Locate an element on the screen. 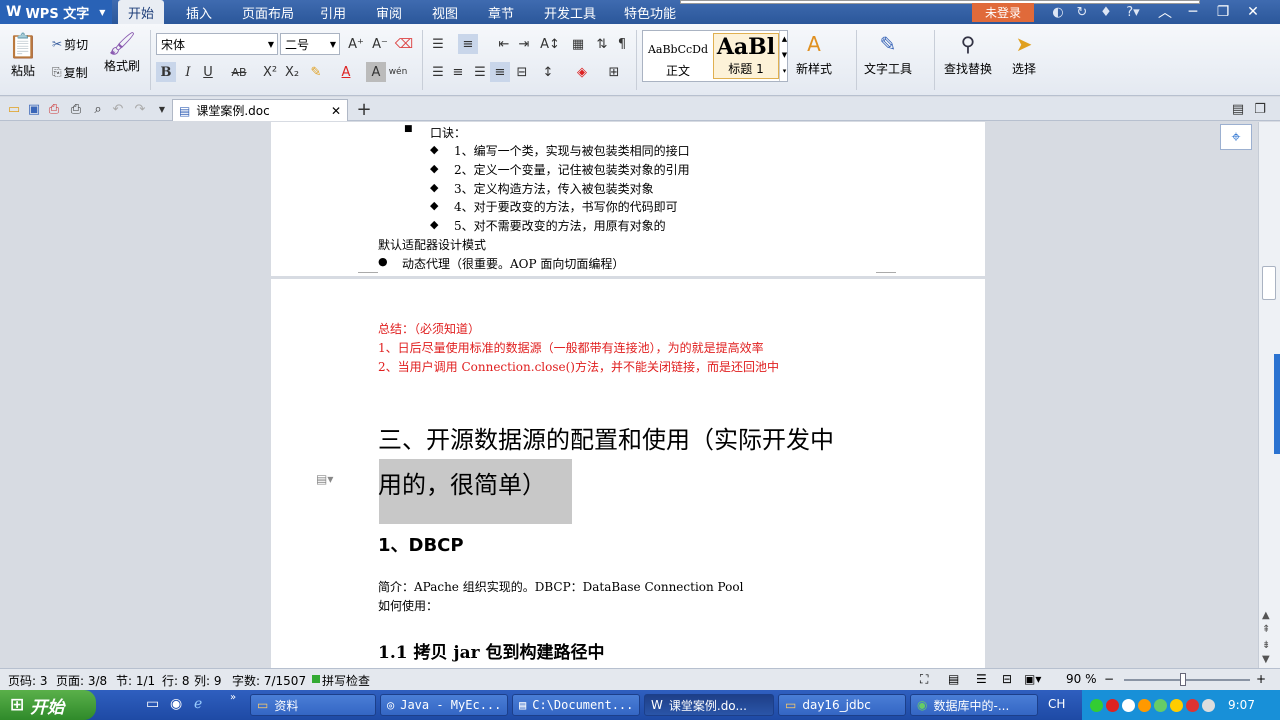 The image size is (1280, 720). zoom-in-icon: + is located at coordinates (1261, 679).